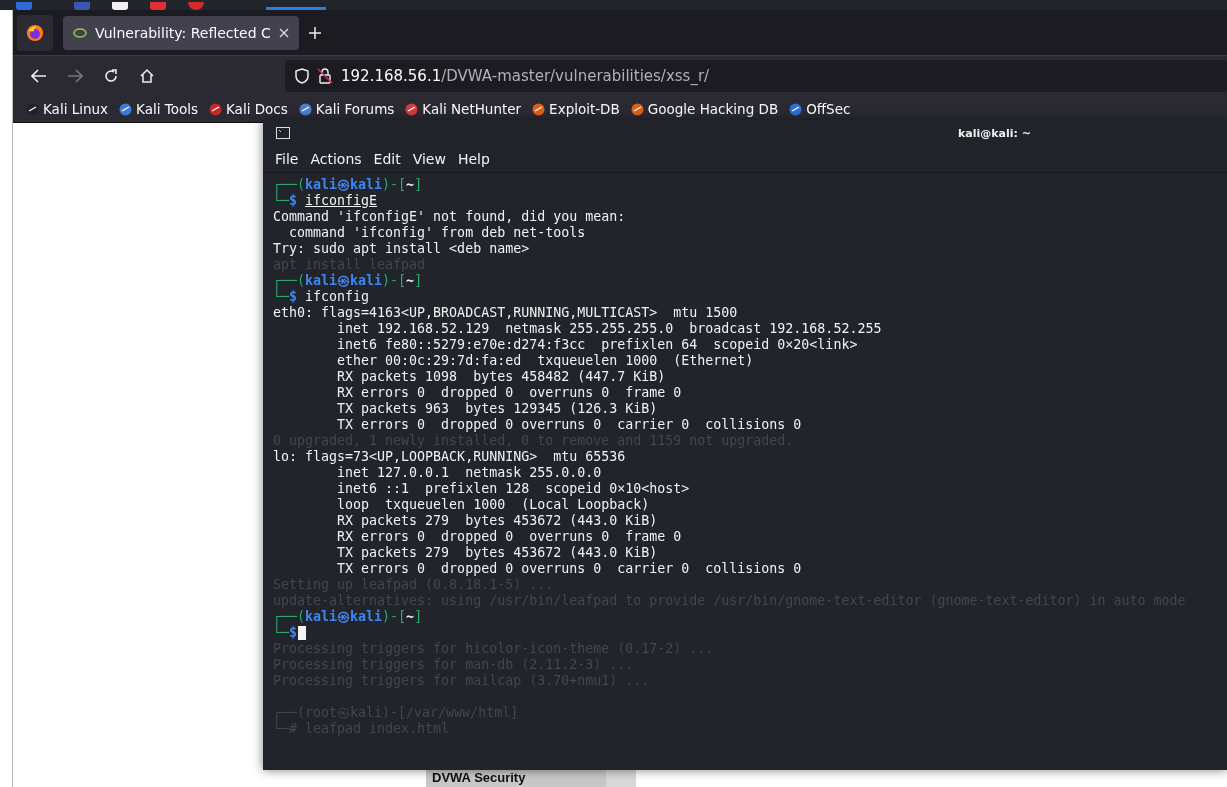 This screenshot has height=787, width=1227. I want to click on command-line: └─$, so click(285, 633).